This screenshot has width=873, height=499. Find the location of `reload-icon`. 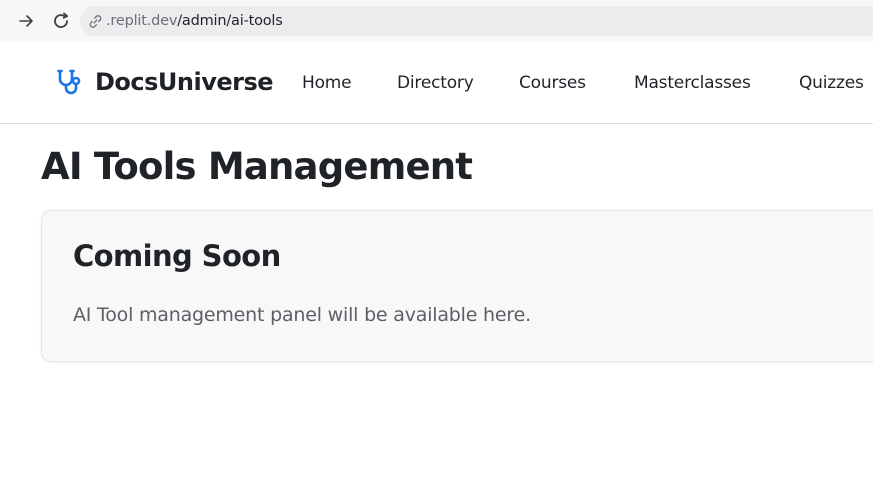

reload-icon is located at coordinates (61, 21).